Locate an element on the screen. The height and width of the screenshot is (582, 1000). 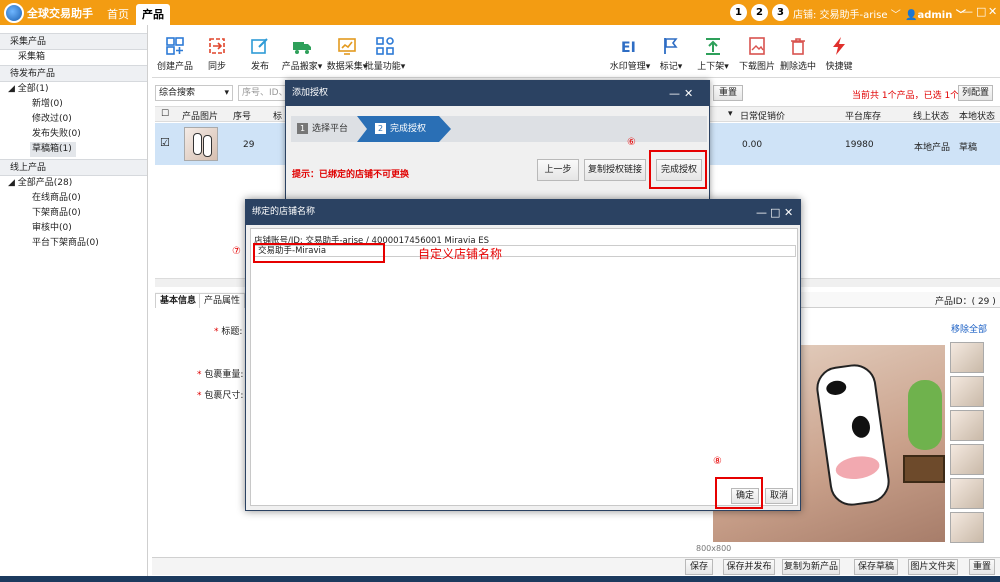
sidebar-item-delisted: 下架商品(0) is located at coordinates (73, 213).